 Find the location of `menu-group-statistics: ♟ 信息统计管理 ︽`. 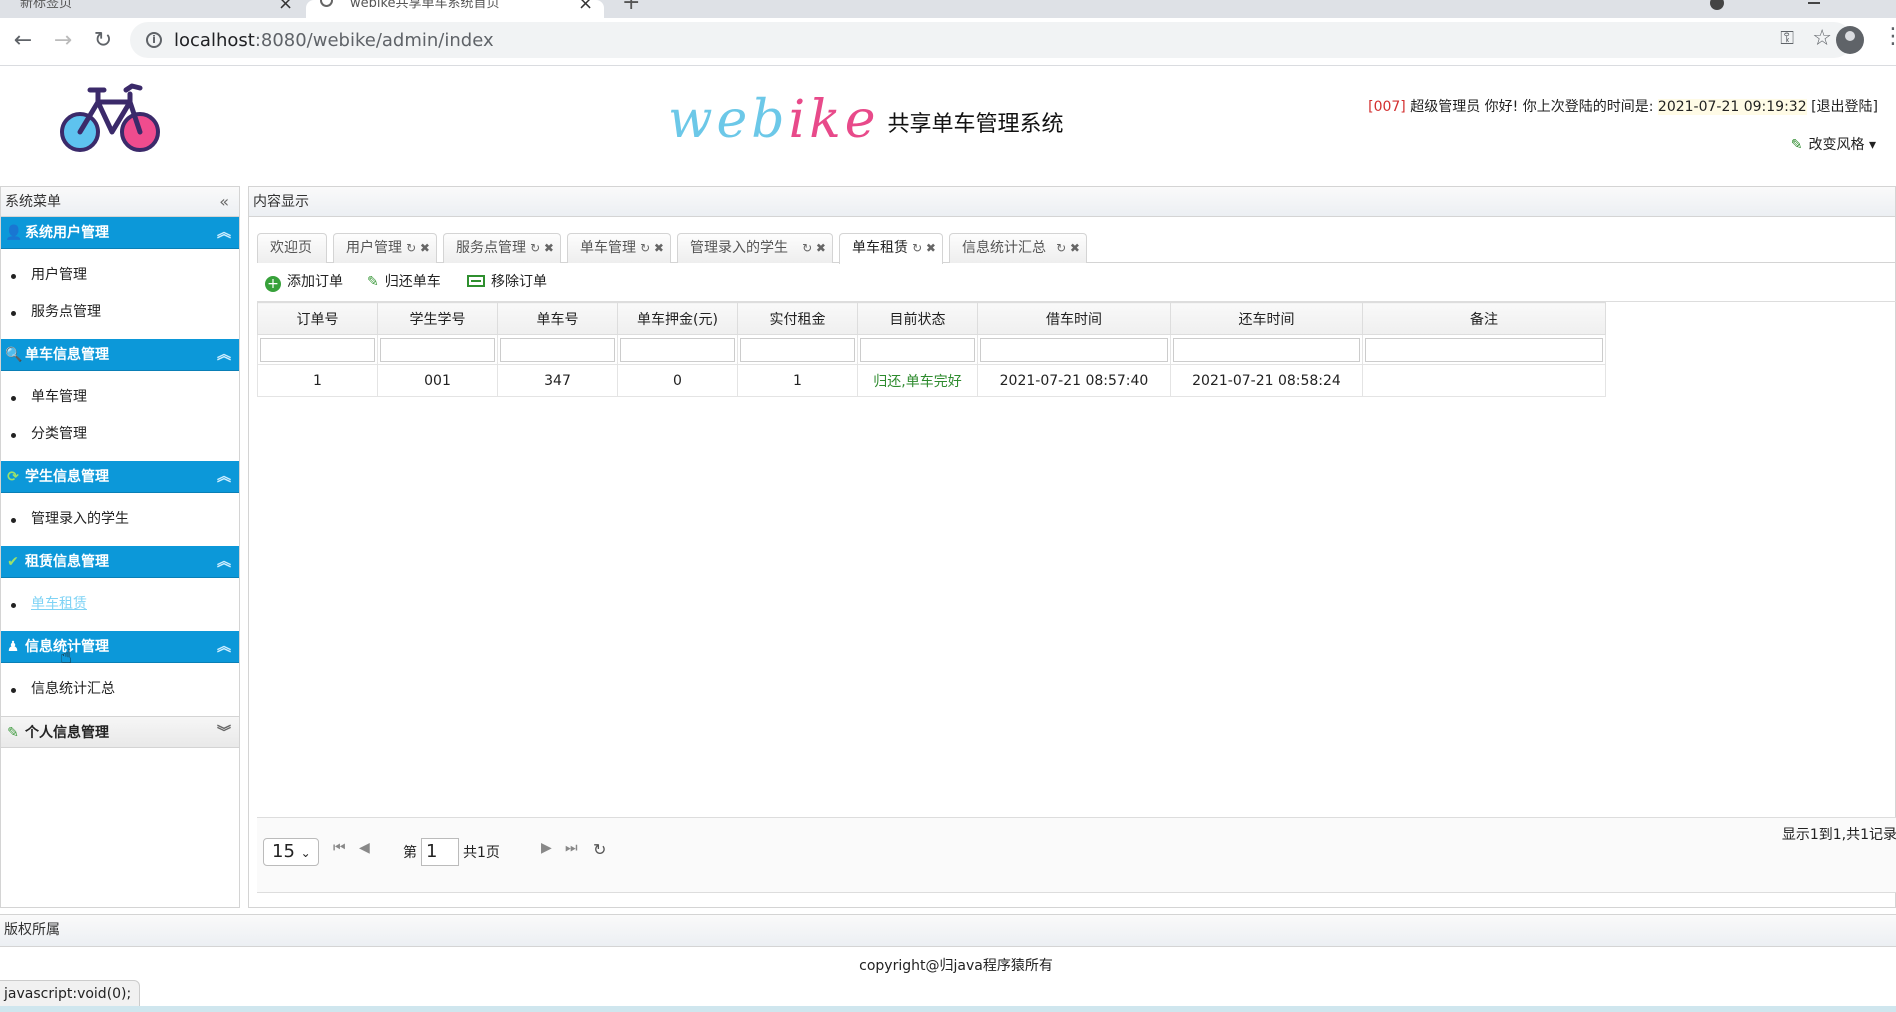

menu-group-statistics: ♟ 信息统计管理 ︽ is located at coordinates (120, 647).